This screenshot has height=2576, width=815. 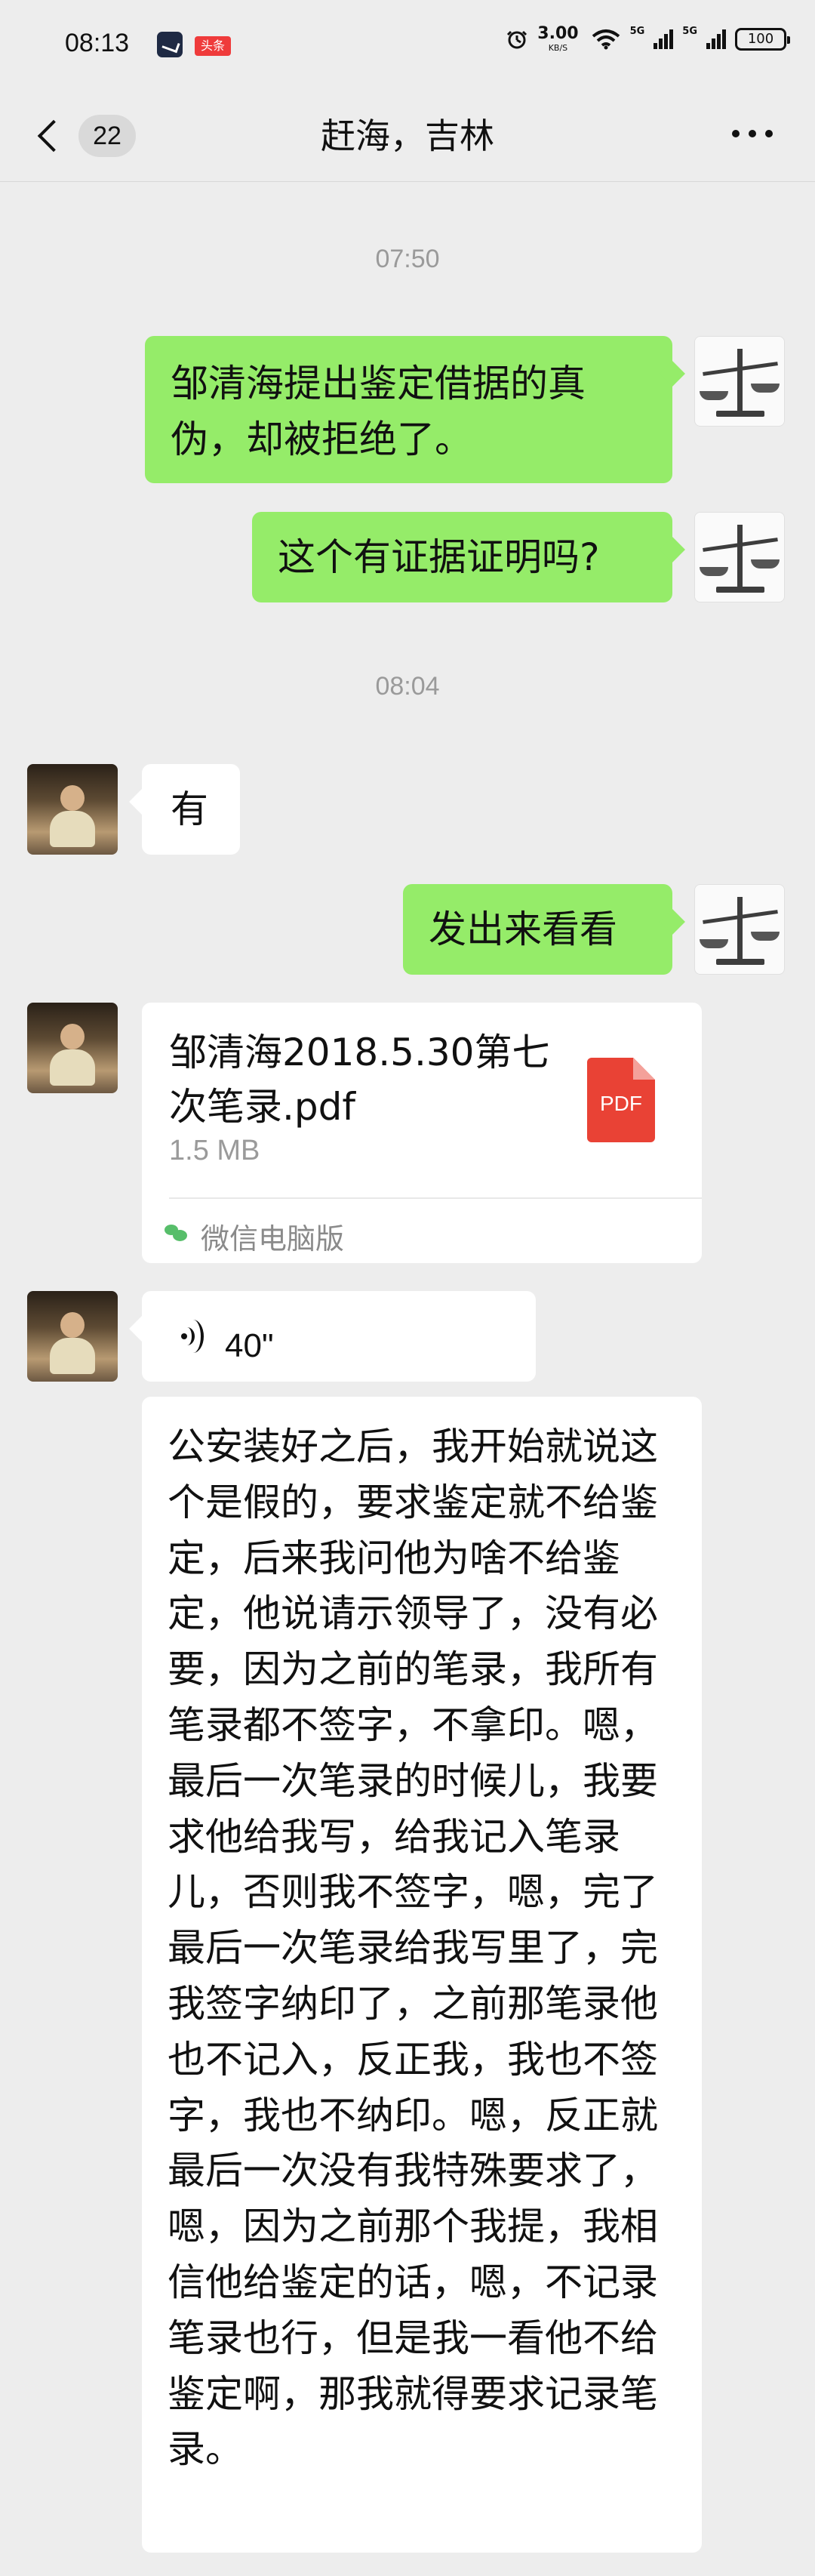 What do you see at coordinates (637, 31) in the screenshot?
I see `network-type-1: 5G` at bounding box center [637, 31].